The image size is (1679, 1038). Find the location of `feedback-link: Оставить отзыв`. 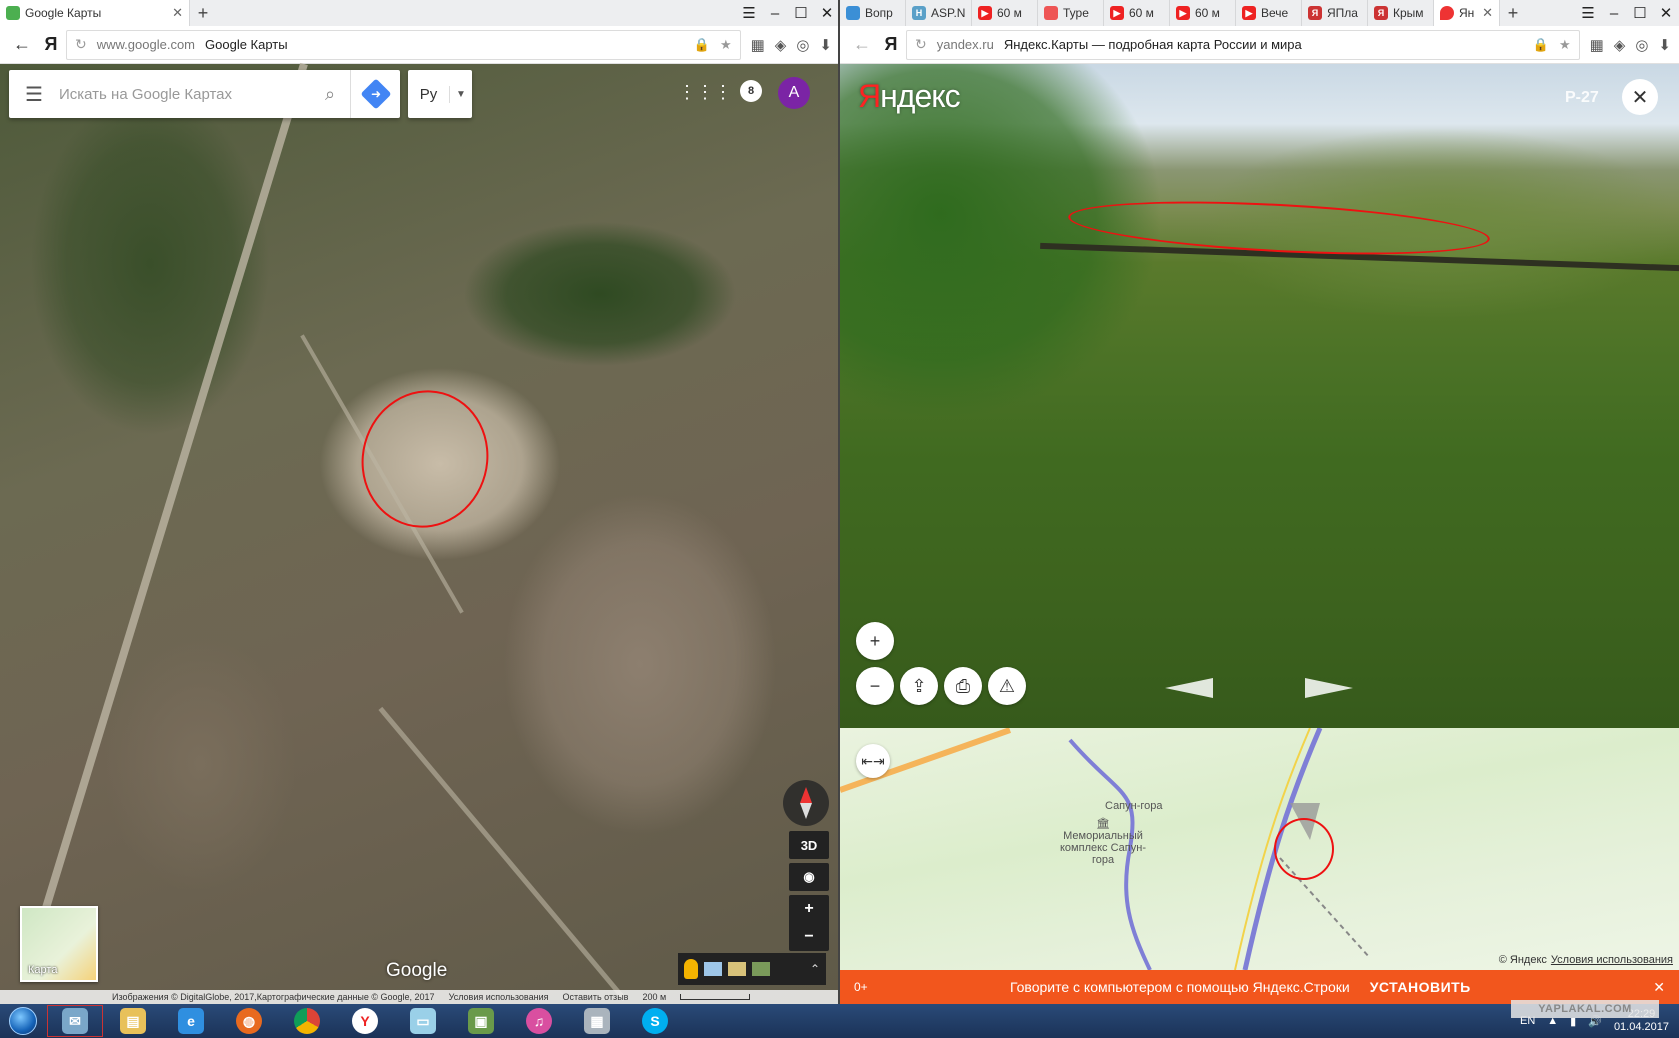

feedback-link: Оставить отзыв is located at coordinates (595, 997).